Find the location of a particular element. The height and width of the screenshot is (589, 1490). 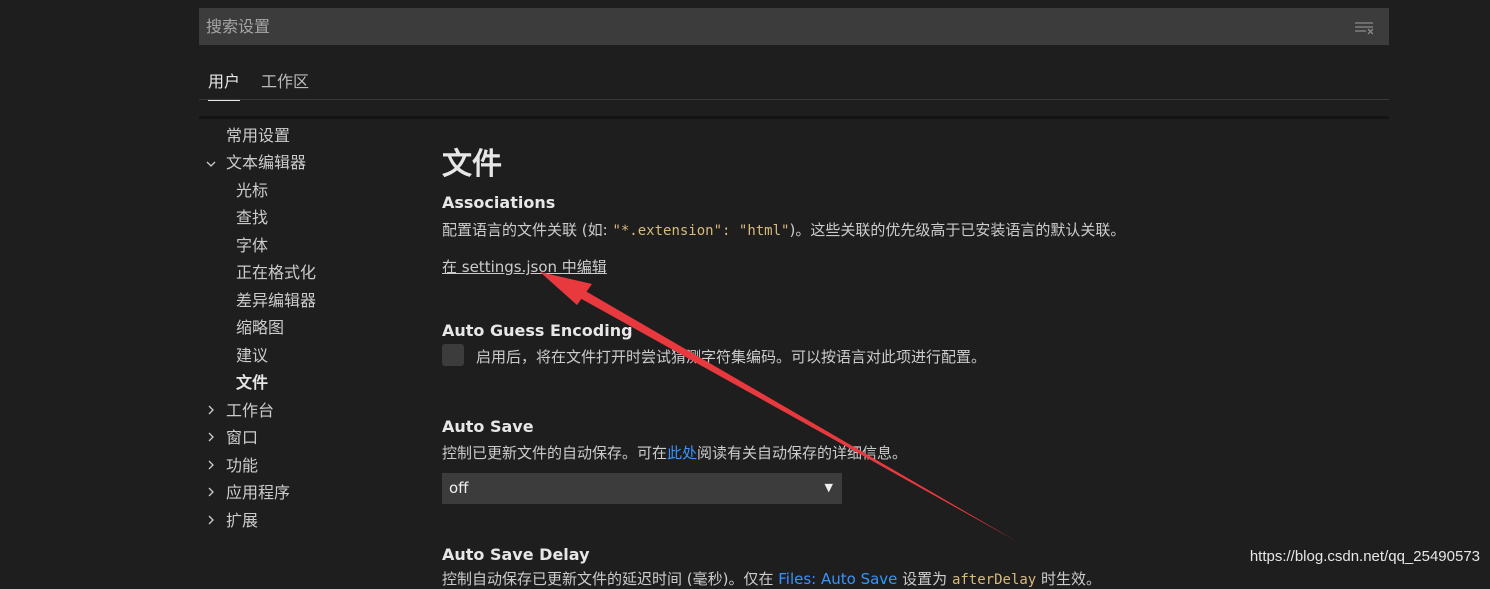

edit-in-settings-json-link: 在 settings.json 中编辑 is located at coordinates (524, 266).